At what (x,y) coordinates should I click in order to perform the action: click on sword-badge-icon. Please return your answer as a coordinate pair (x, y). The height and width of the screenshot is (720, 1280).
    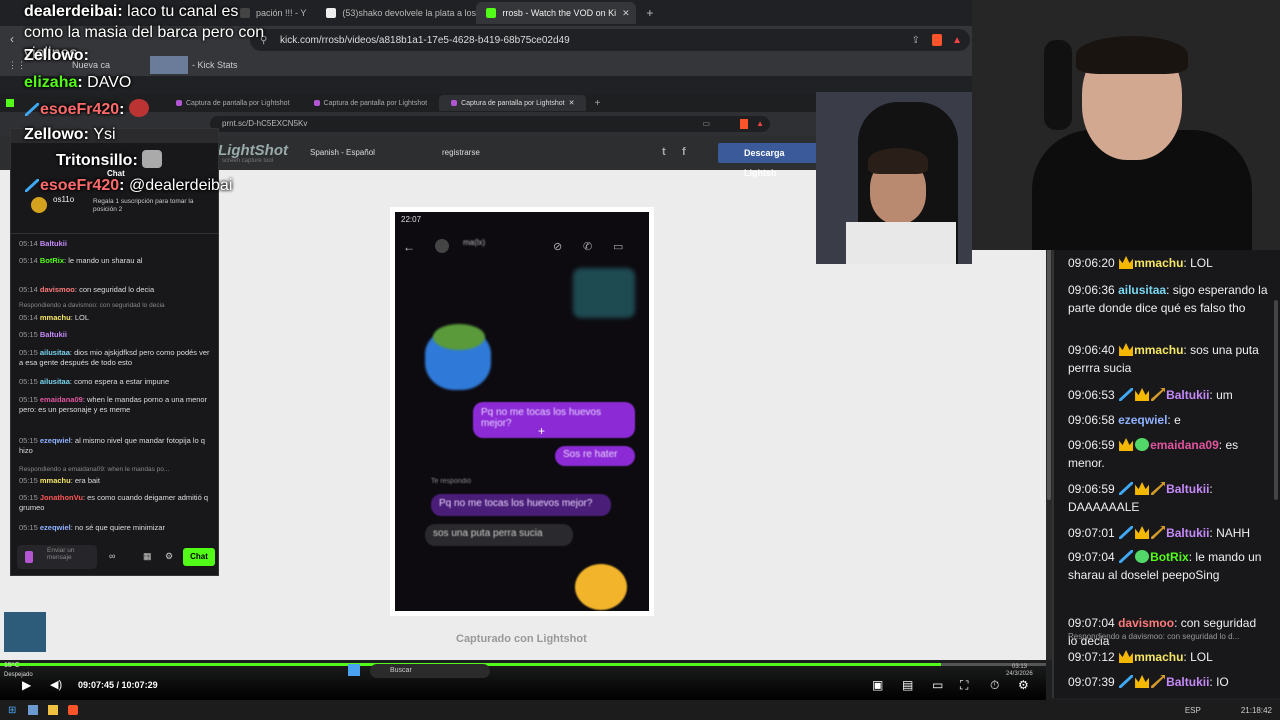
    Looking at the image, I should click on (1126, 556).